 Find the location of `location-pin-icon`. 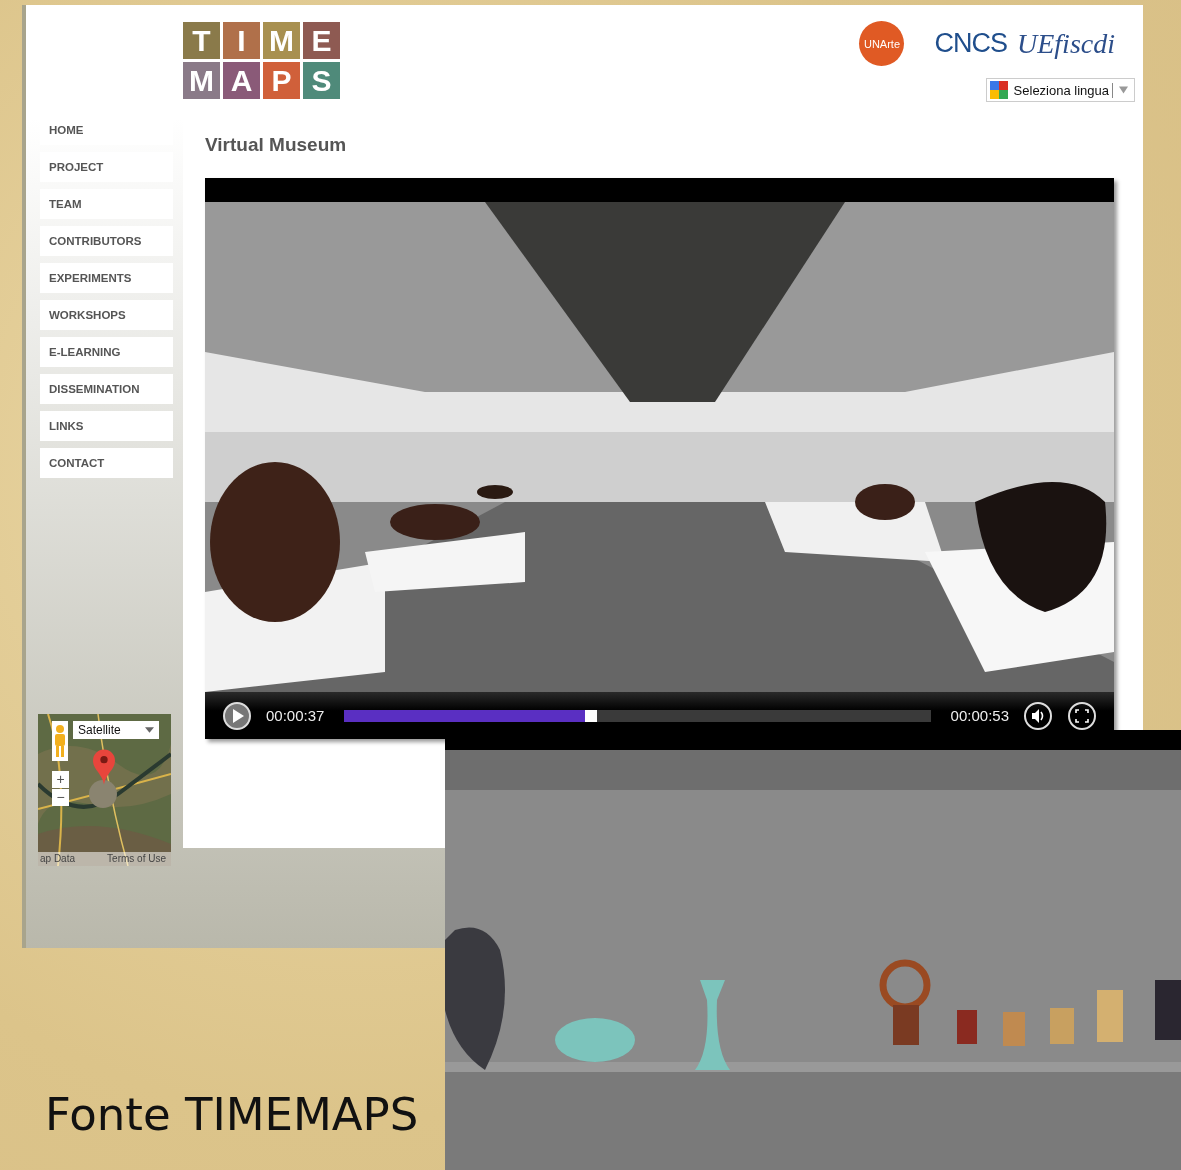

location-pin-icon is located at coordinates (104, 767).